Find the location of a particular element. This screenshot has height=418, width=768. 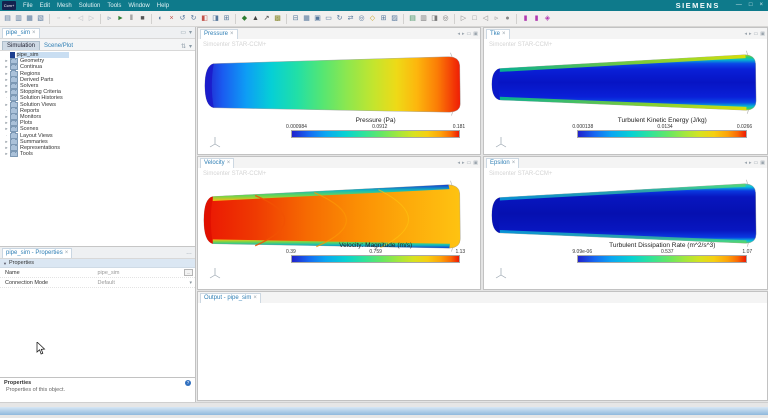

clear-solution-icon: × is located at coordinates (172, 19).